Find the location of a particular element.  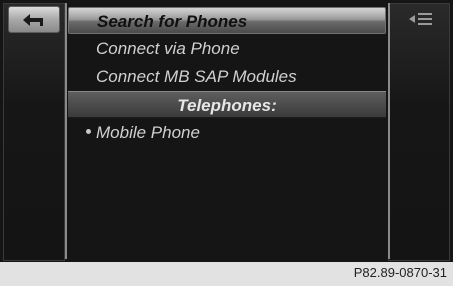

menu-item-label: Connect via Phone is located at coordinates (168, 48).